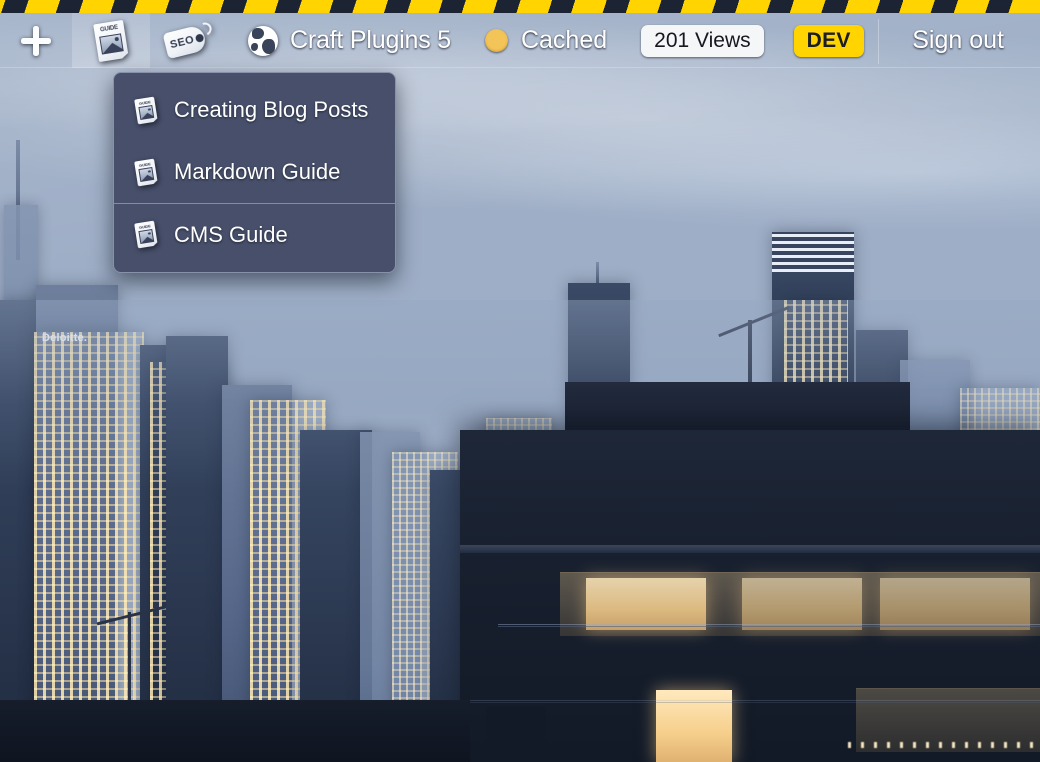  What do you see at coordinates (129, 662) in the screenshot?
I see `crane-mast` at bounding box center [129, 662].